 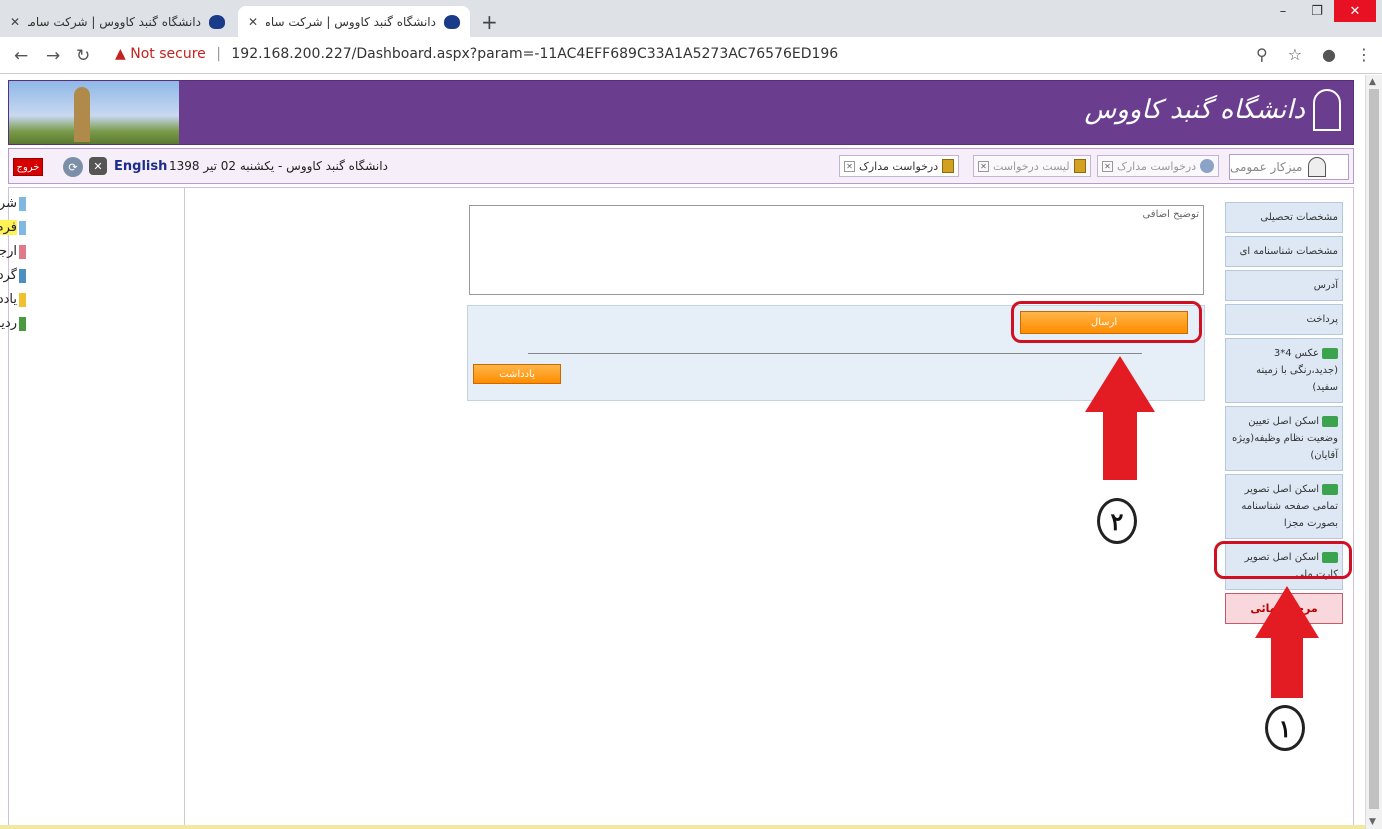 I want to click on vertical-scrollbar: ▲ ▼, so click(x=1373, y=452).